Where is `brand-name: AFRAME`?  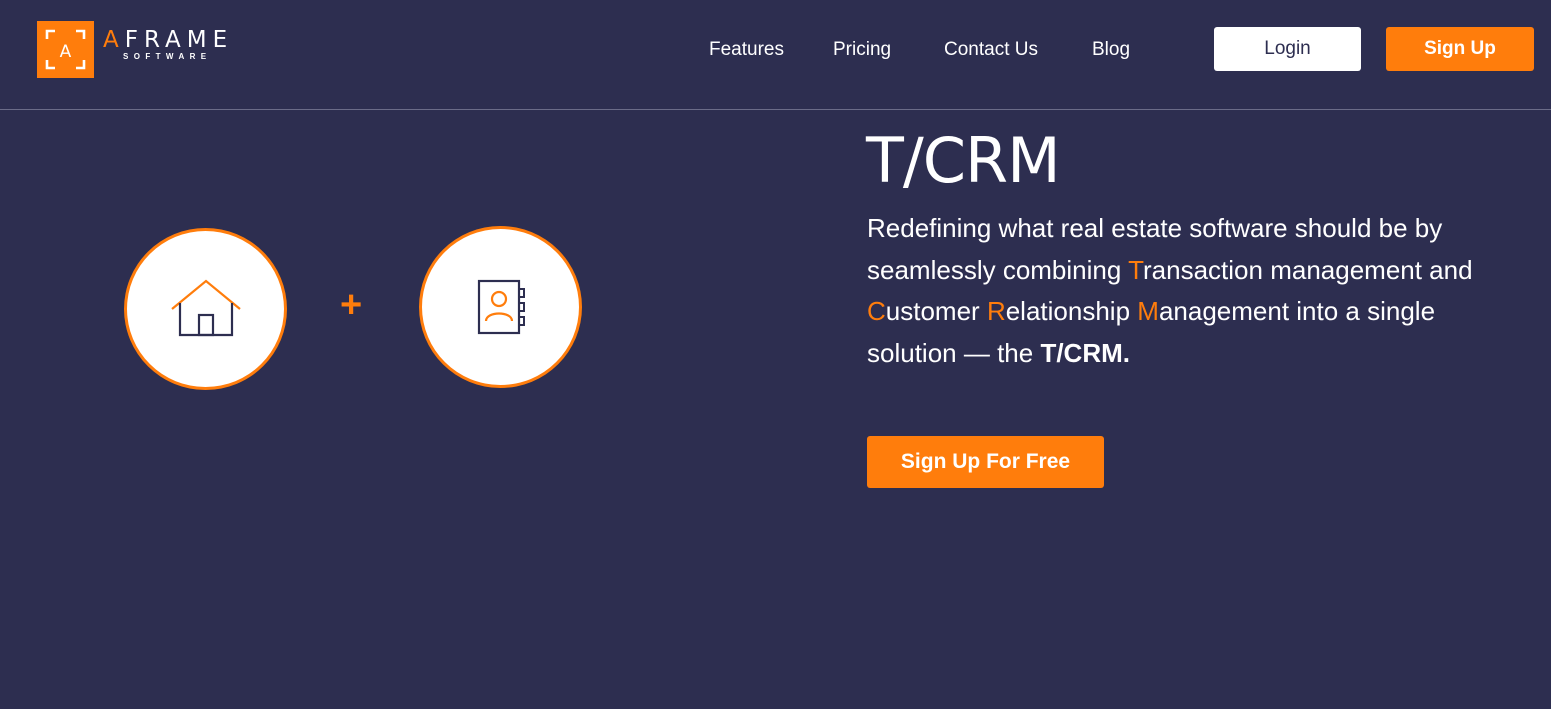 brand-name: AFRAME is located at coordinates (168, 40).